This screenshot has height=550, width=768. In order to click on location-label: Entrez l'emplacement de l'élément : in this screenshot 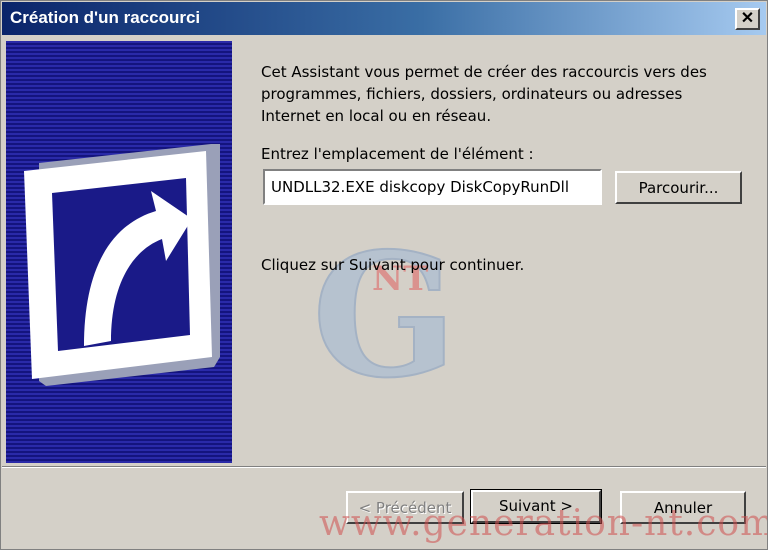, I will do `click(397, 154)`.